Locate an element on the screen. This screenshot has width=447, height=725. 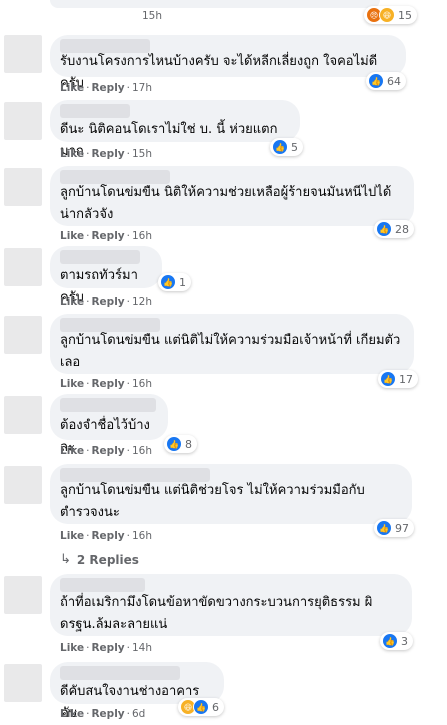
reply-arrow-icon: ↳ is located at coordinates (65, 559).